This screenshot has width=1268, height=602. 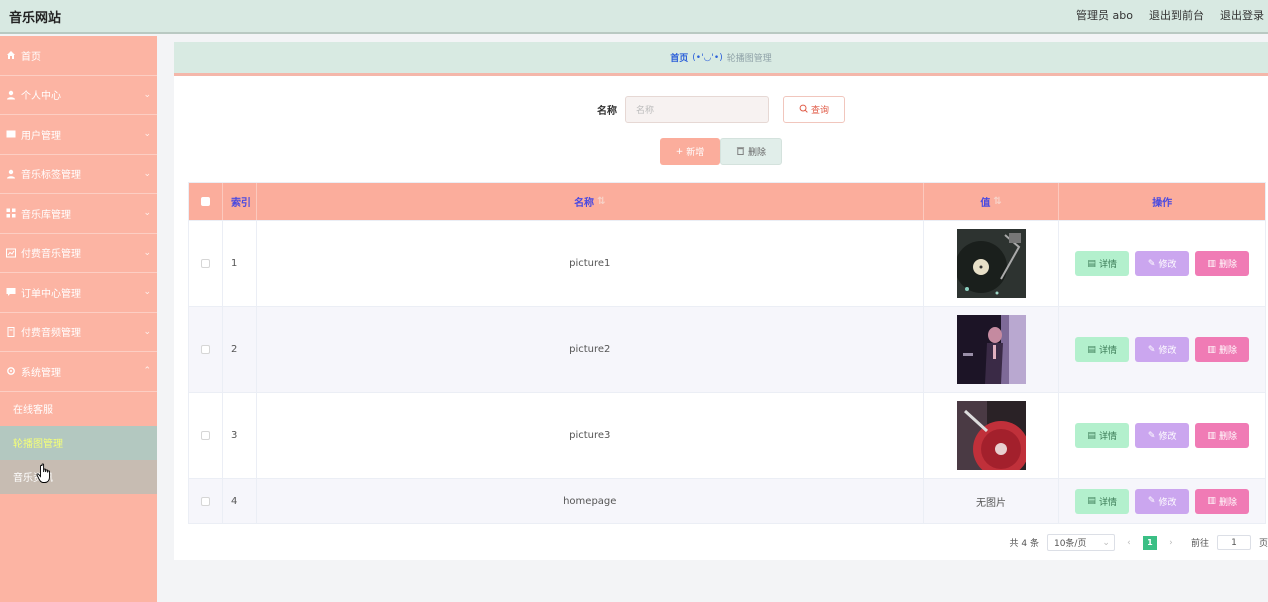 What do you see at coordinates (147, 371) in the screenshot?
I see `chevron-up-icon: ⌃` at bounding box center [147, 371].